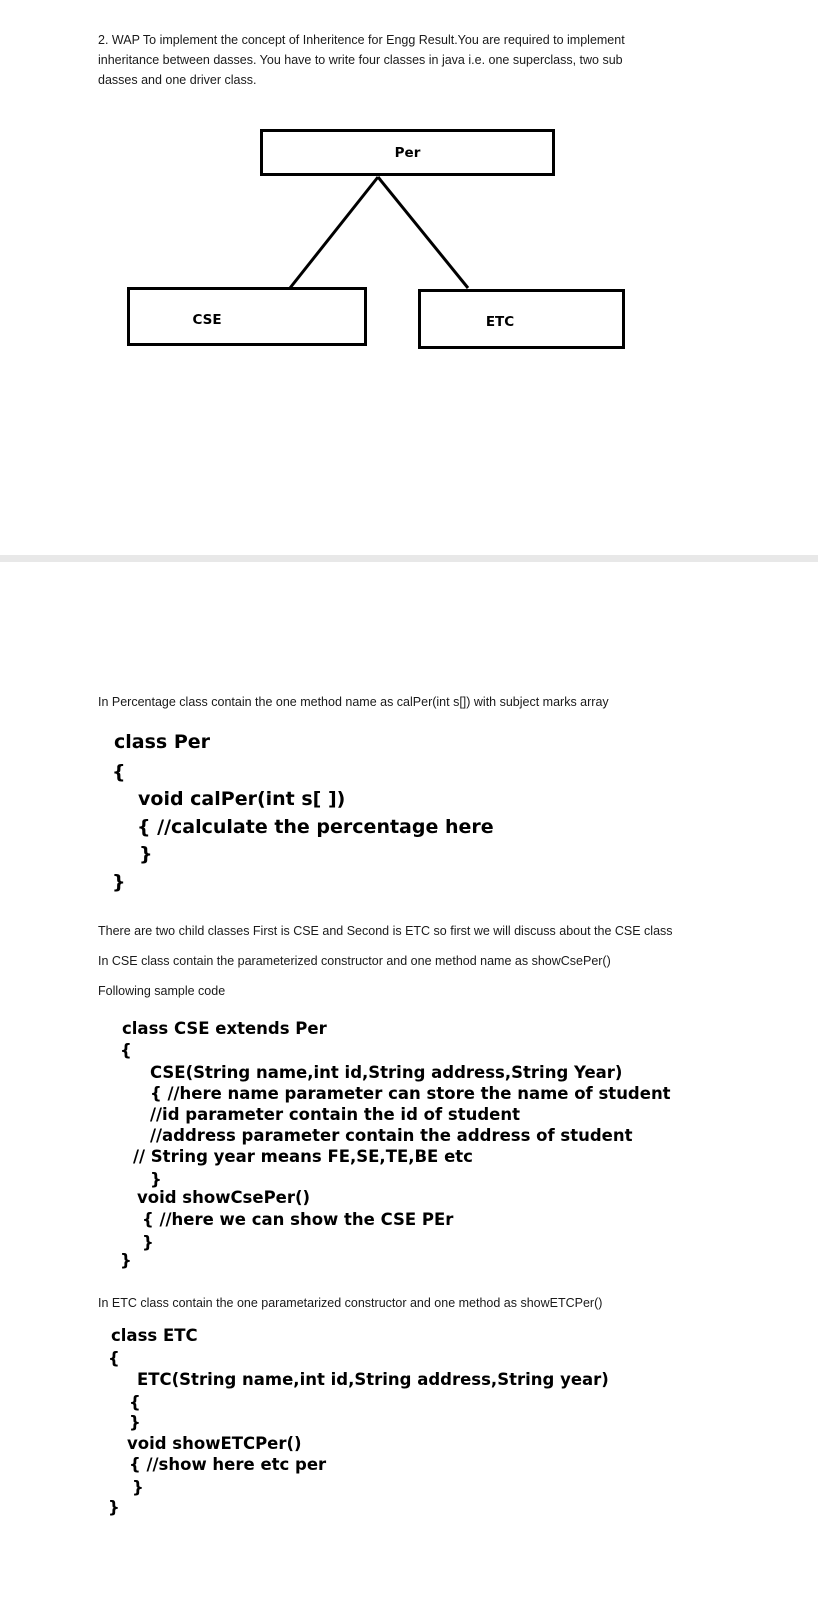 The width and height of the screenshot is (818, 1599). Describe the element at coordinates (148, 1242) in the screenshot. I see `cse-code-line-11: }` at that location.